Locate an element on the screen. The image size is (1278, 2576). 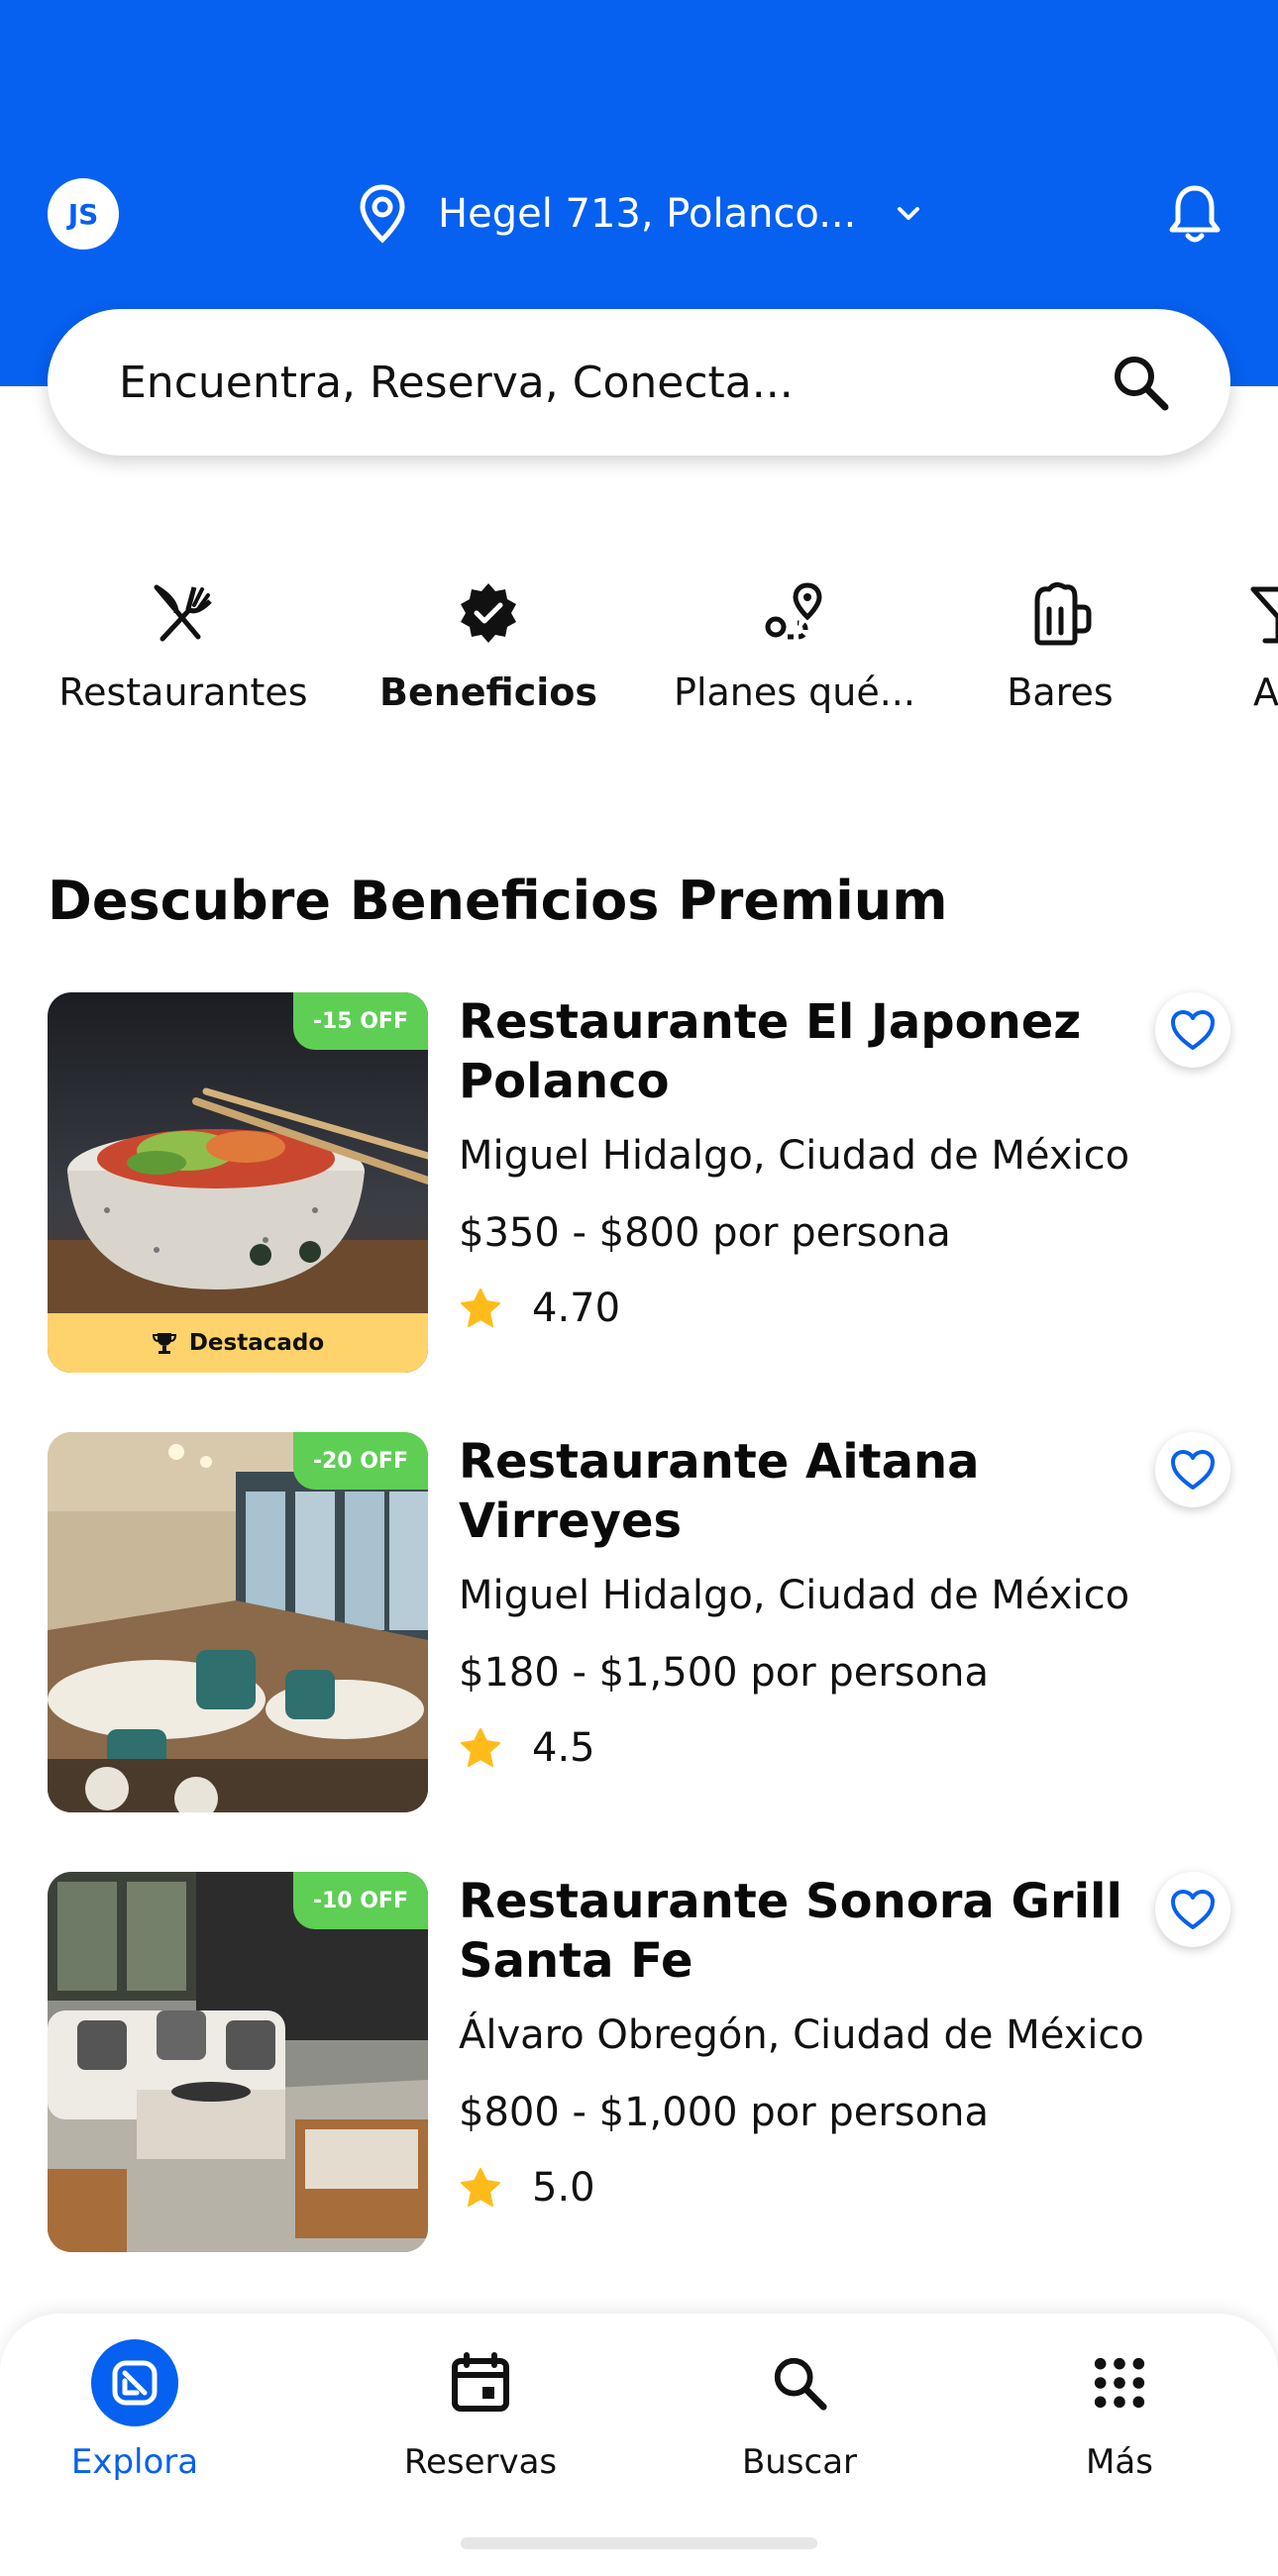
category-label: Restaurantes is located at coordinates (183, 692).